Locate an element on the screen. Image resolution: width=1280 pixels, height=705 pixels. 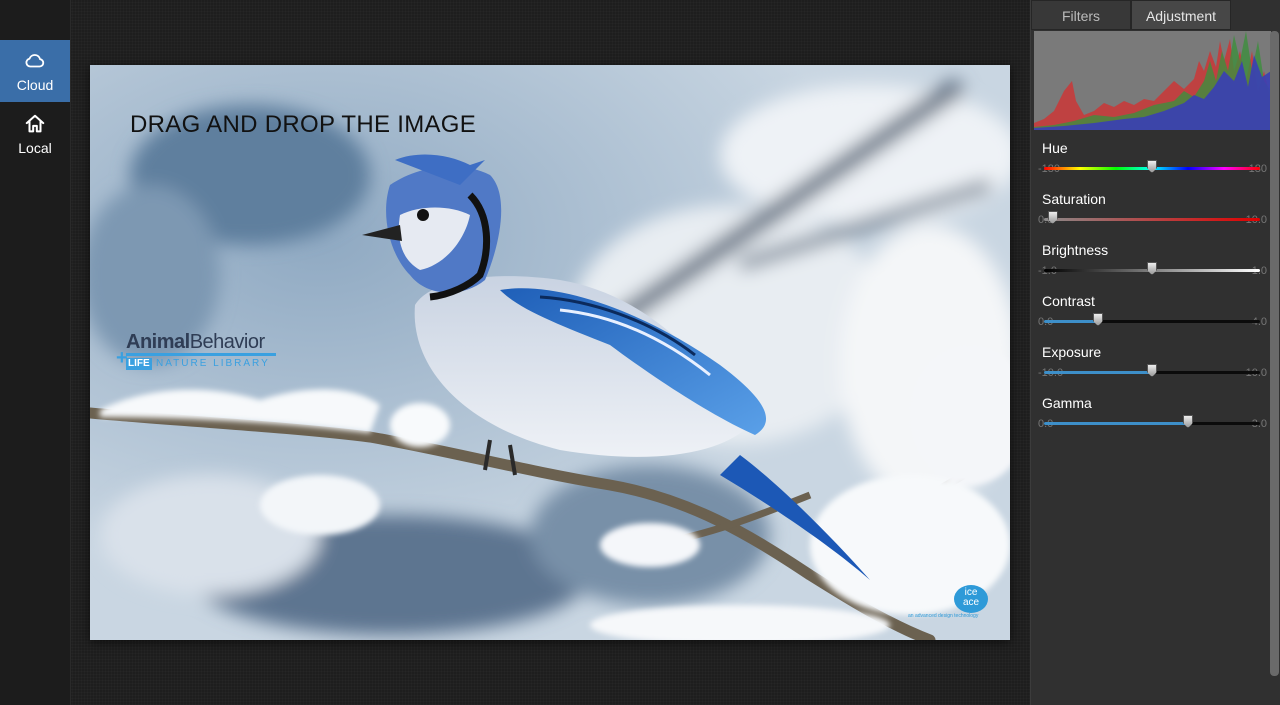
brightness-control: Brightness -1.0 1.0 is located at coordinates (1150, 267).